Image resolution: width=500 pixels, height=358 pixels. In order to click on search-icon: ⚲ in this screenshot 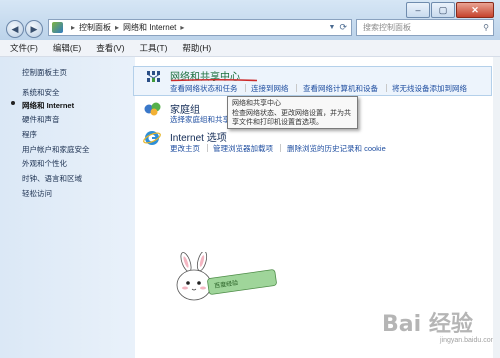, I will do `click(486, 27)`.